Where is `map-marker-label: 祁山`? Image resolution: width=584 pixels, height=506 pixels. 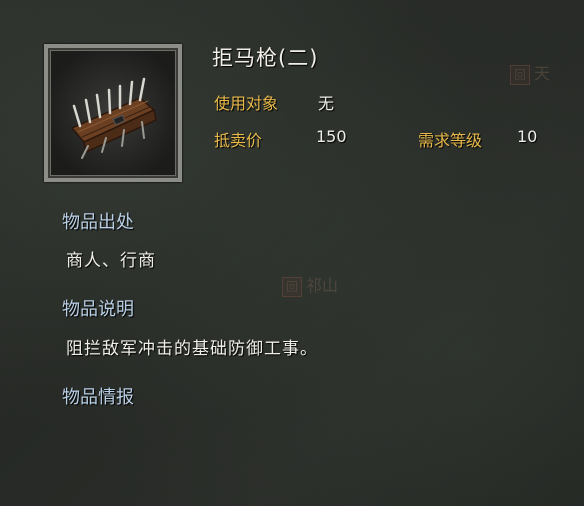 map-marker-label: 祁山 is located at coordinates (322, 285).